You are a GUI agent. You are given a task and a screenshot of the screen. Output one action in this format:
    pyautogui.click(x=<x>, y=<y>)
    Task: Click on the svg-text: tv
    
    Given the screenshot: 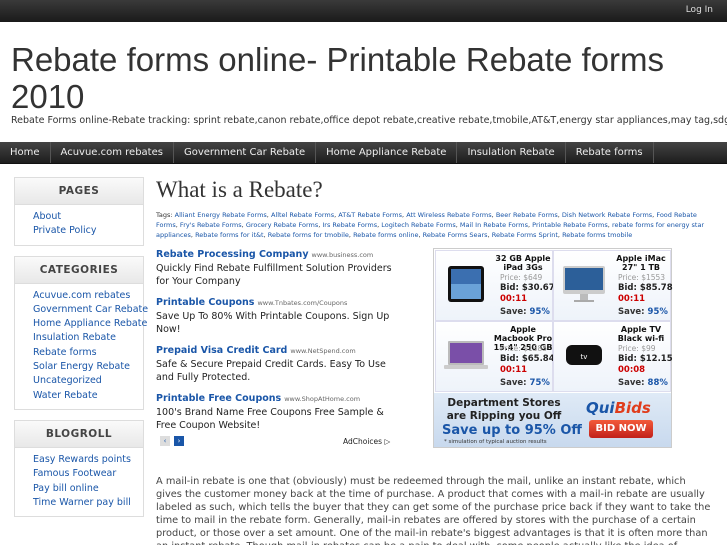 What is the action you would take?
    pyautogui.click(x=584, y=357)
    